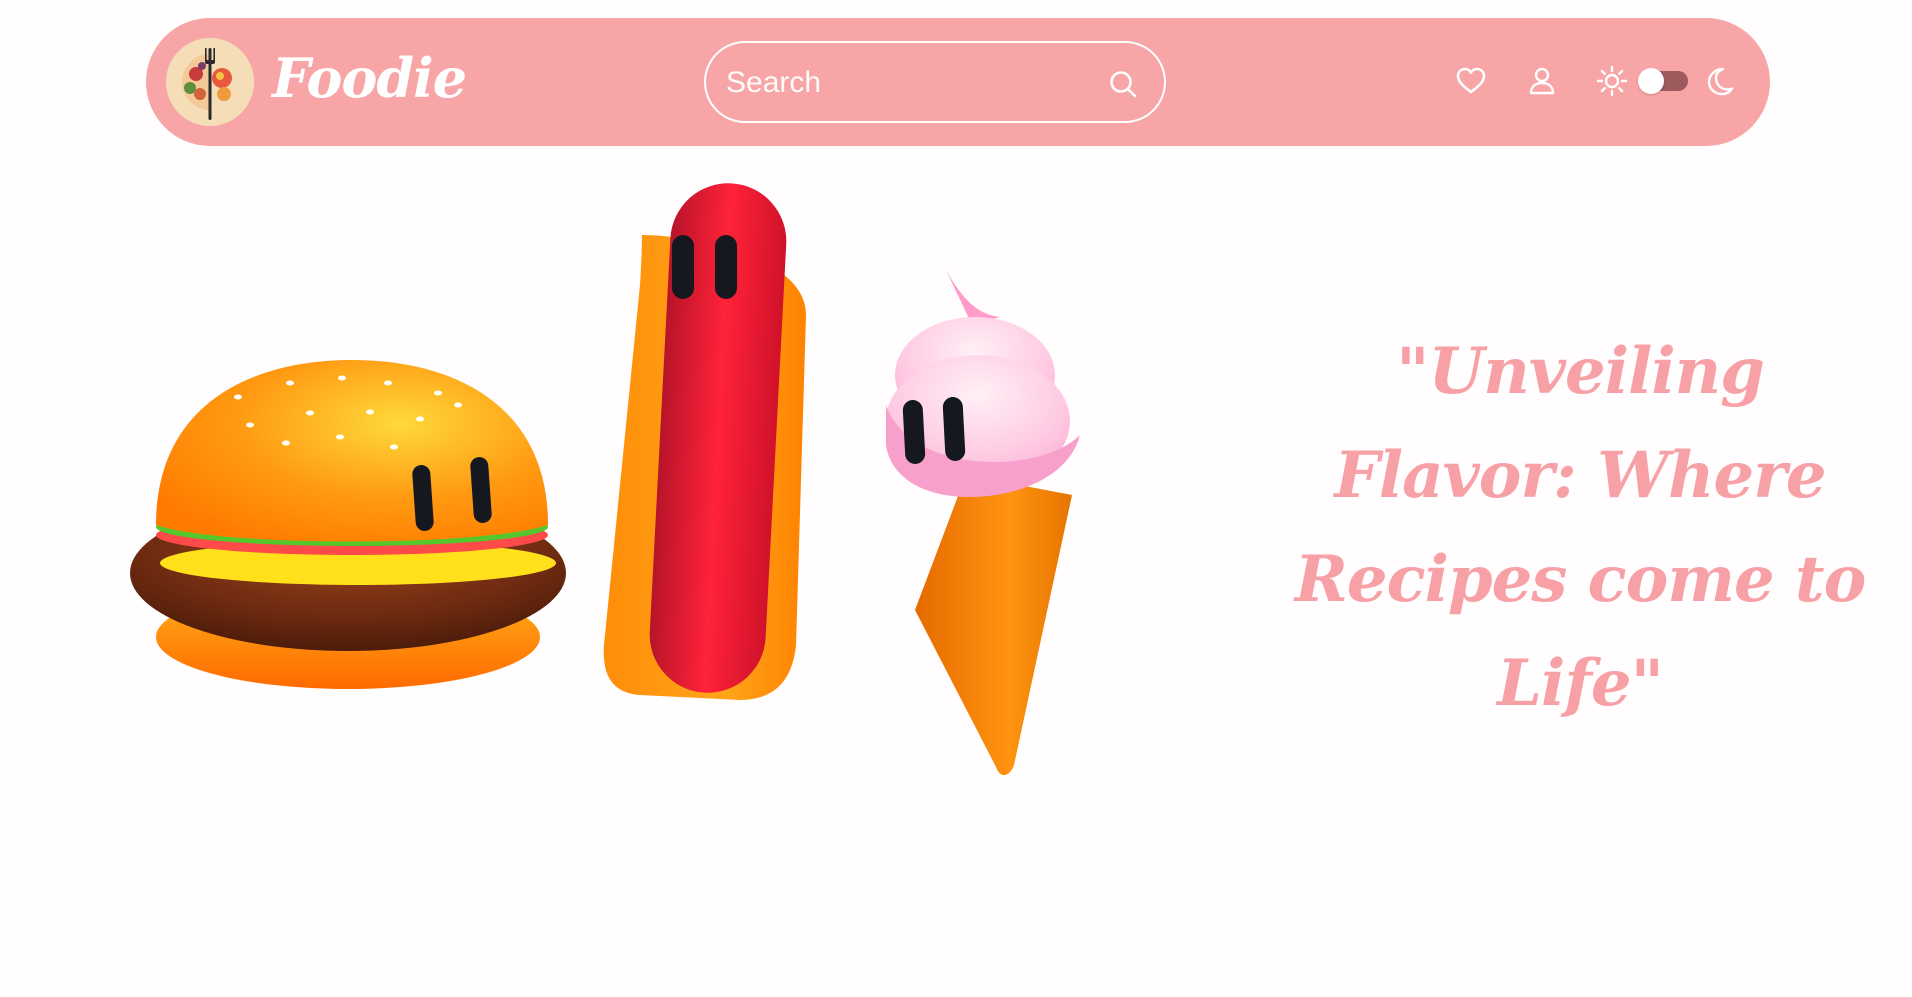 This screenshot has height=997, width=1912. Describe the element at coordinates (1651, 81) in the screenshot. I see `theme-toggle-knob` at that location.